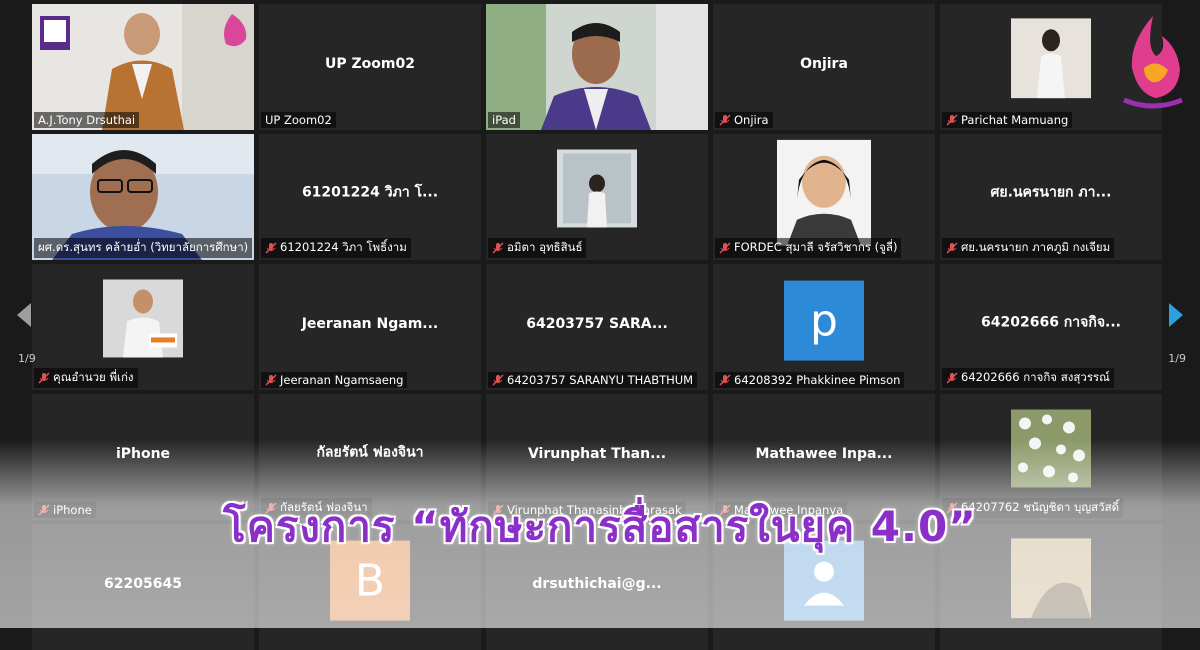 This screenshot has width=1200, height=650. I want to click on participant-name-label: A.J.Tony Drsuthai, so click(87, 120).